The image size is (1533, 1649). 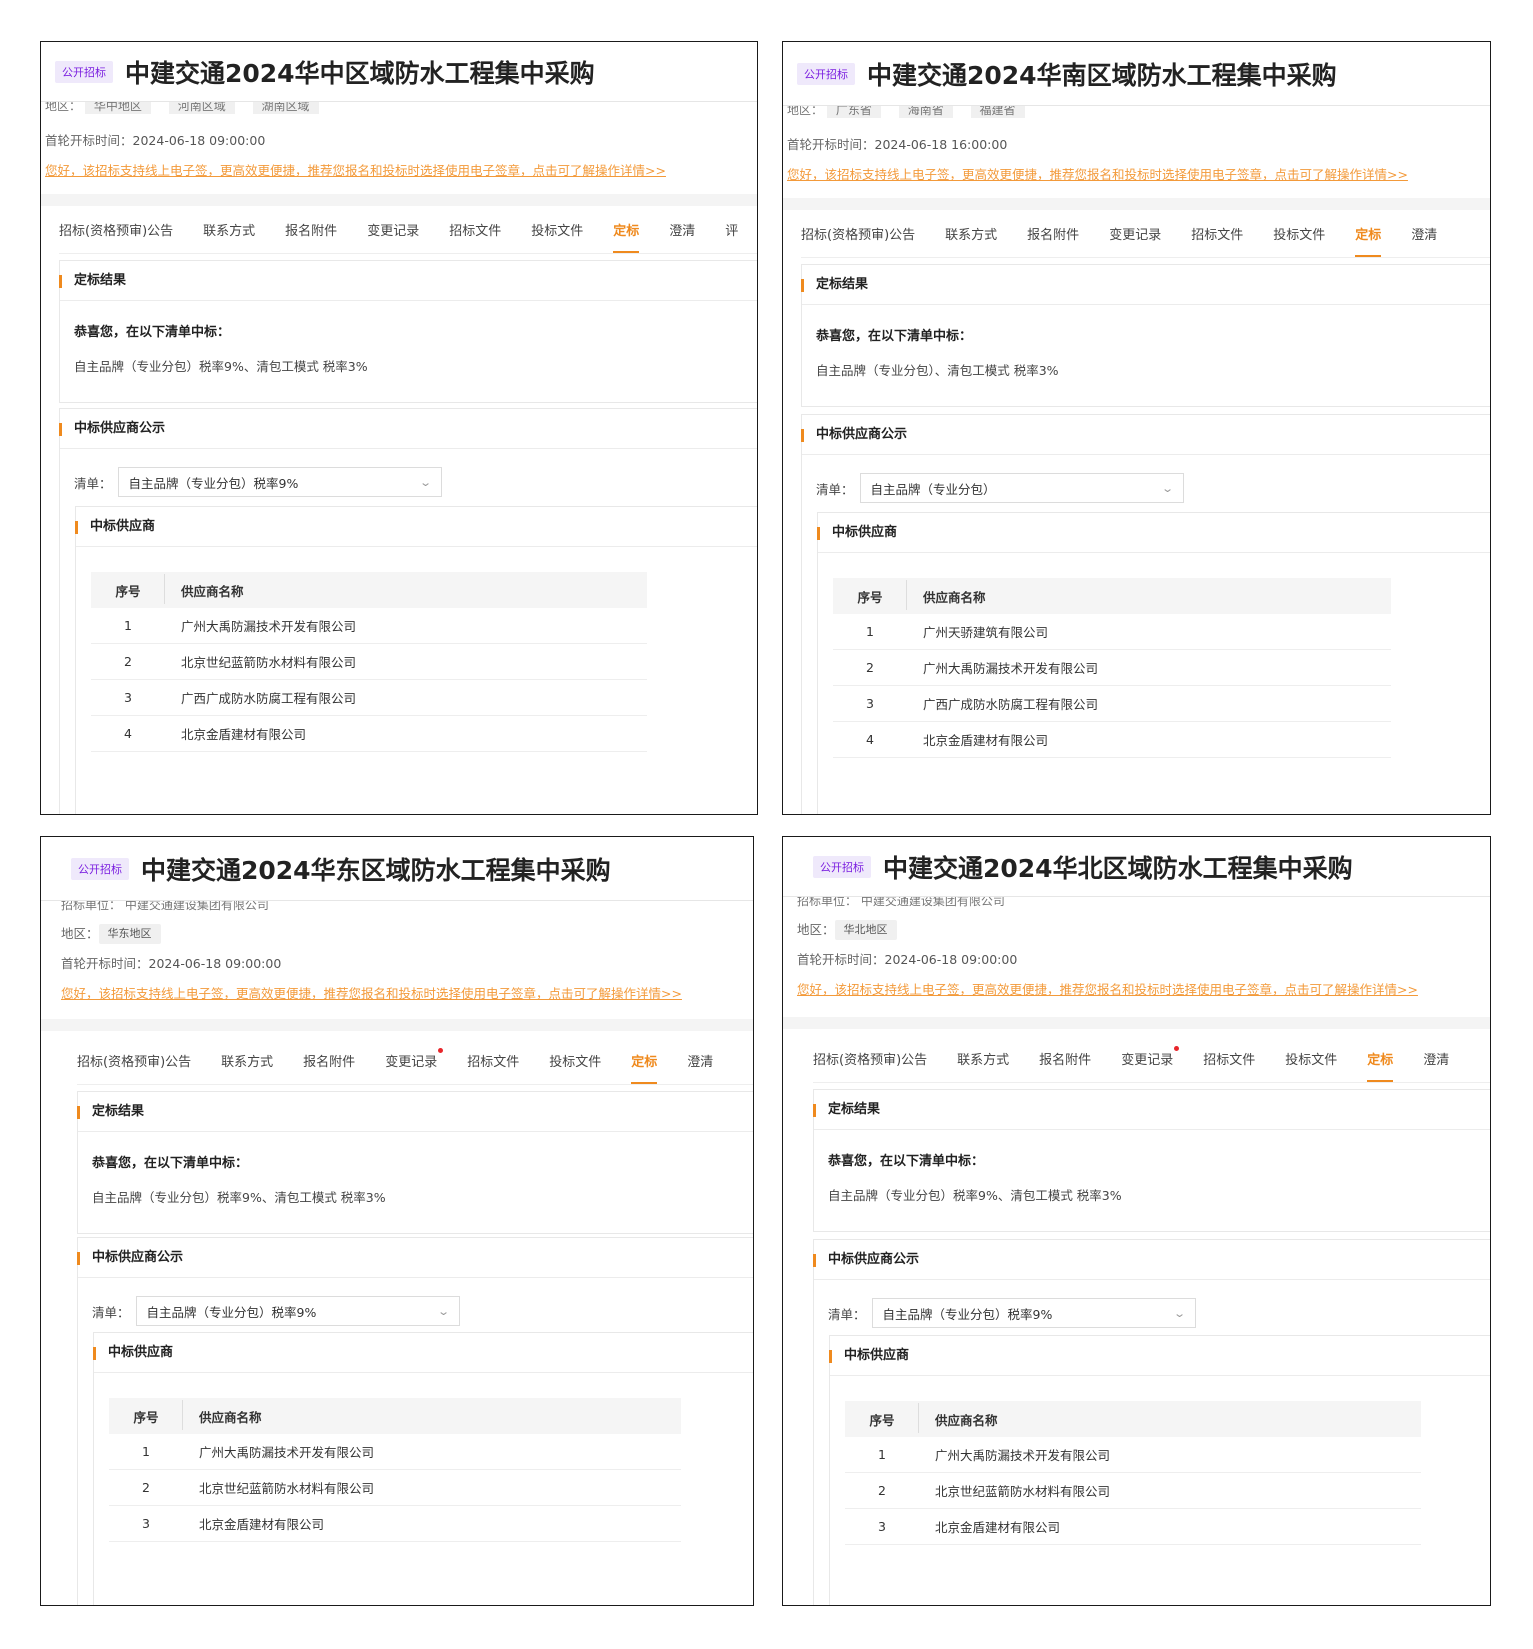 I want to click on tab-evaluation: 评, so click(x=731, y=236).